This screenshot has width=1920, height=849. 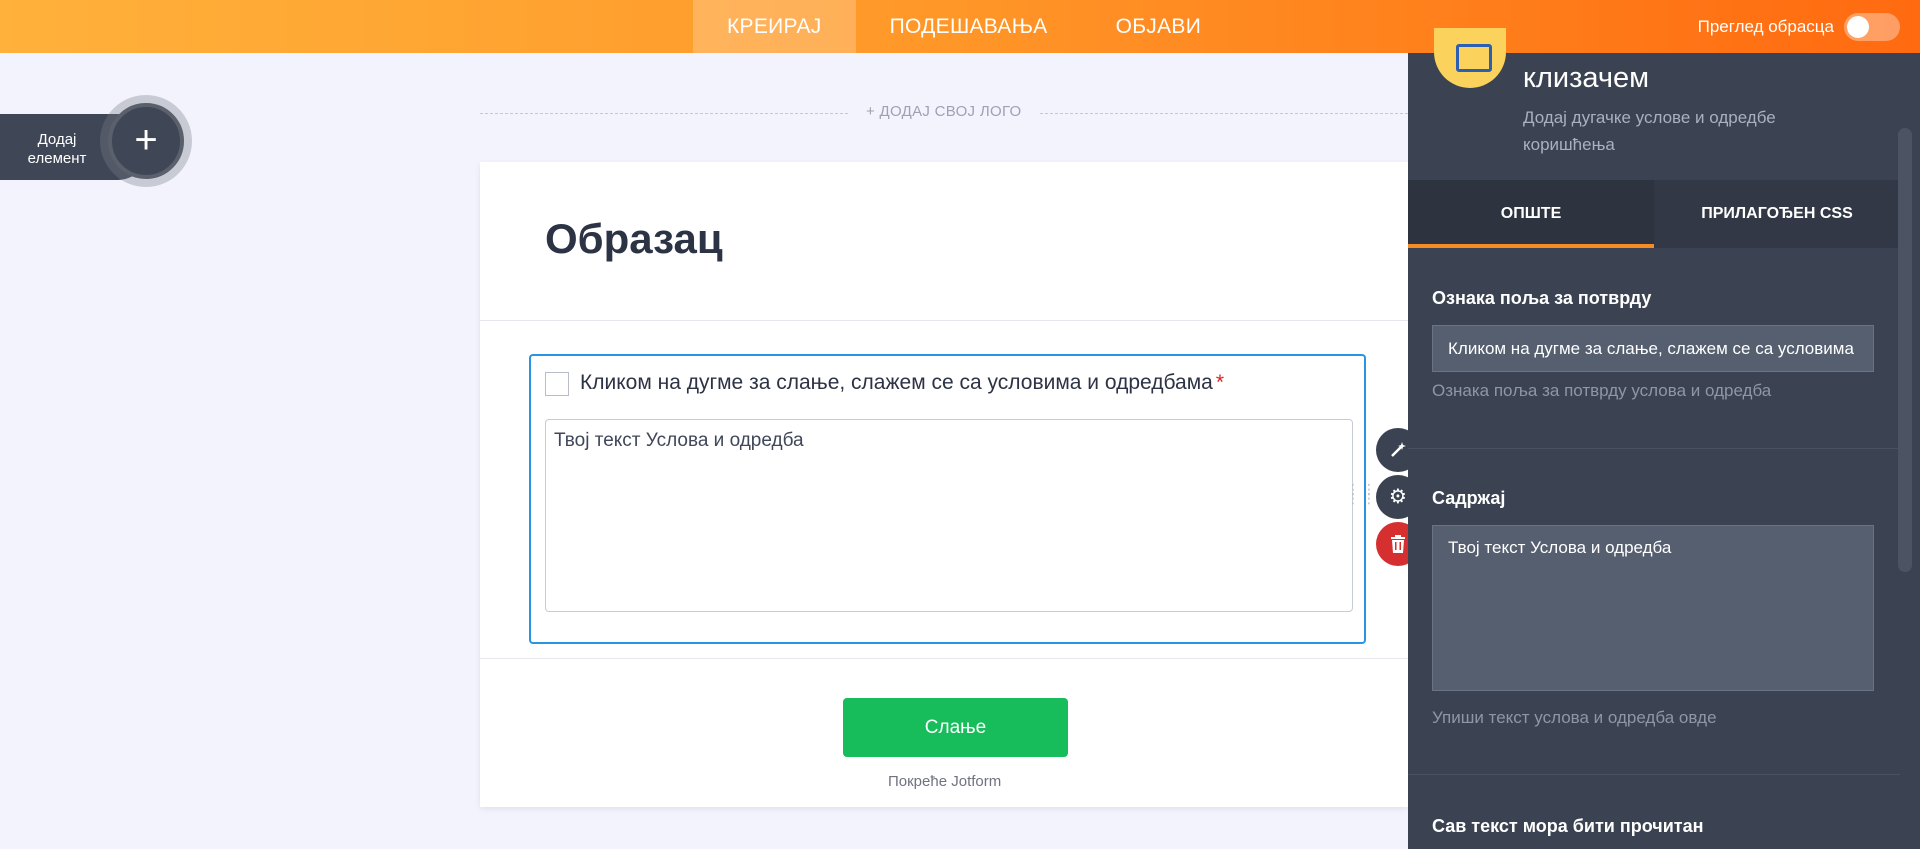 I want to click on content-textarea-text: Твој текст Услова и одредба, so click(x=1560, y=547).